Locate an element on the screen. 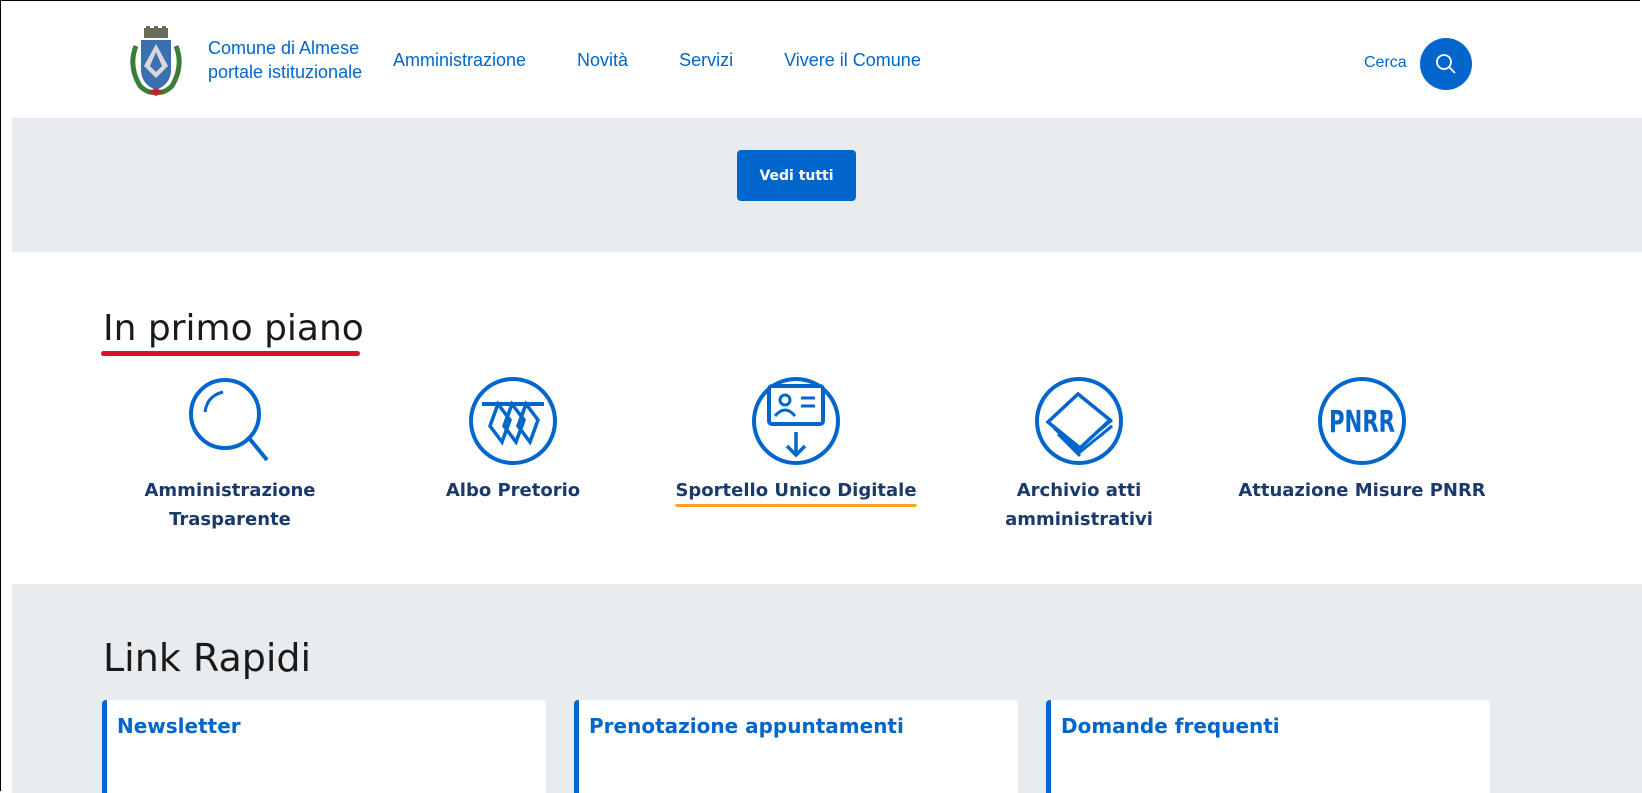 This screenshot has height=793, width=1642. card-amministrazione-trasparente: Amministrazione Trasparente is located at coordinates (230, 455).